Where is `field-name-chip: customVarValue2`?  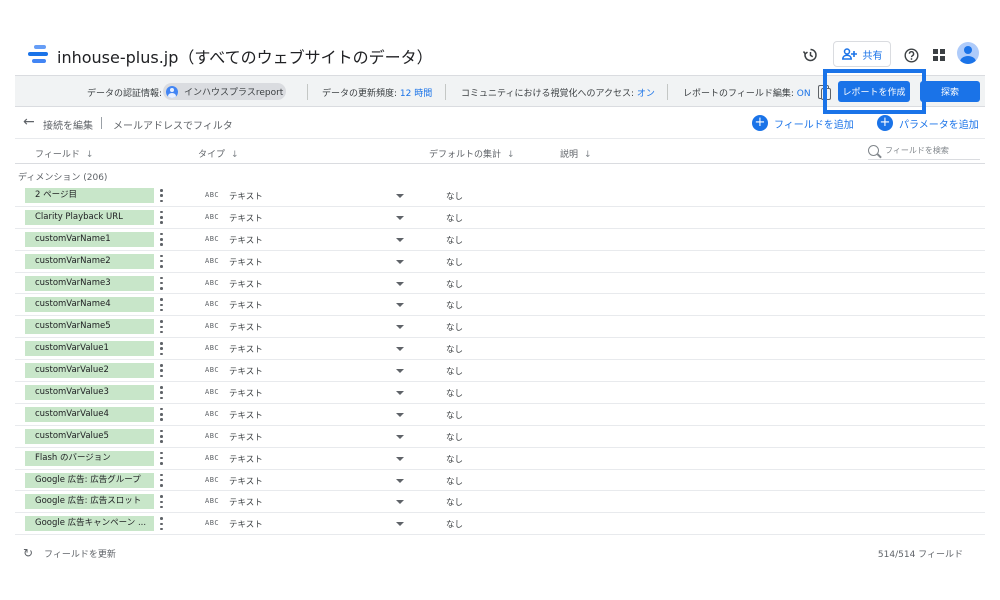 field-name-chip: customVarValue2 is located at coordinates (89, 371).